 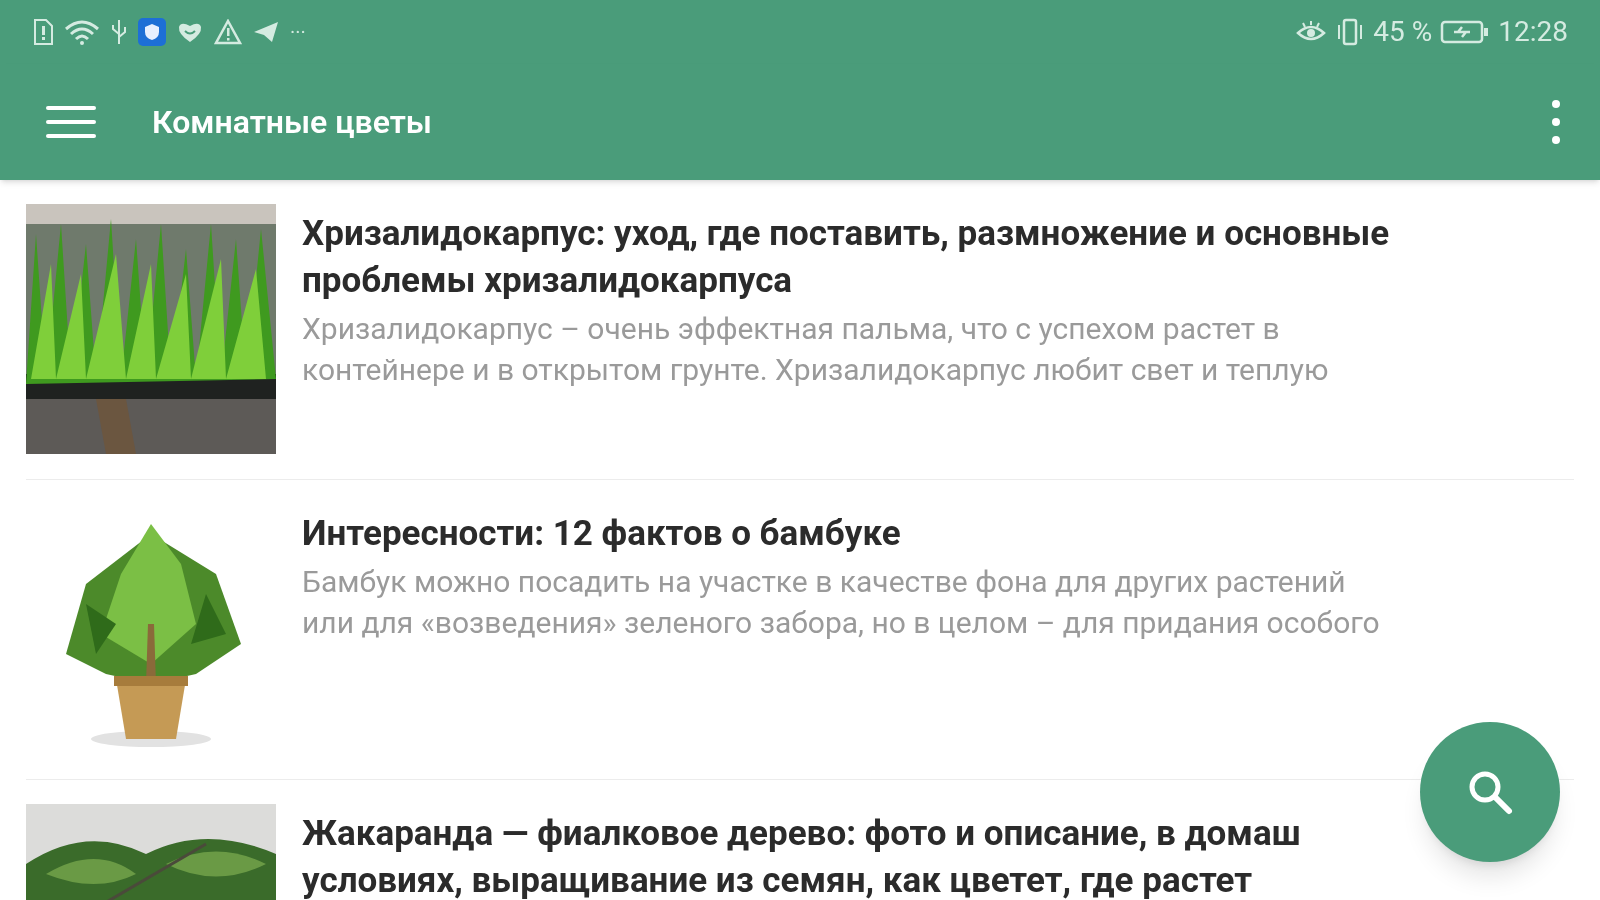 I want to click on article-excerpt: Бамбук можно посадить на участке в качестве фона для других растений, so click(x=824, y=582).